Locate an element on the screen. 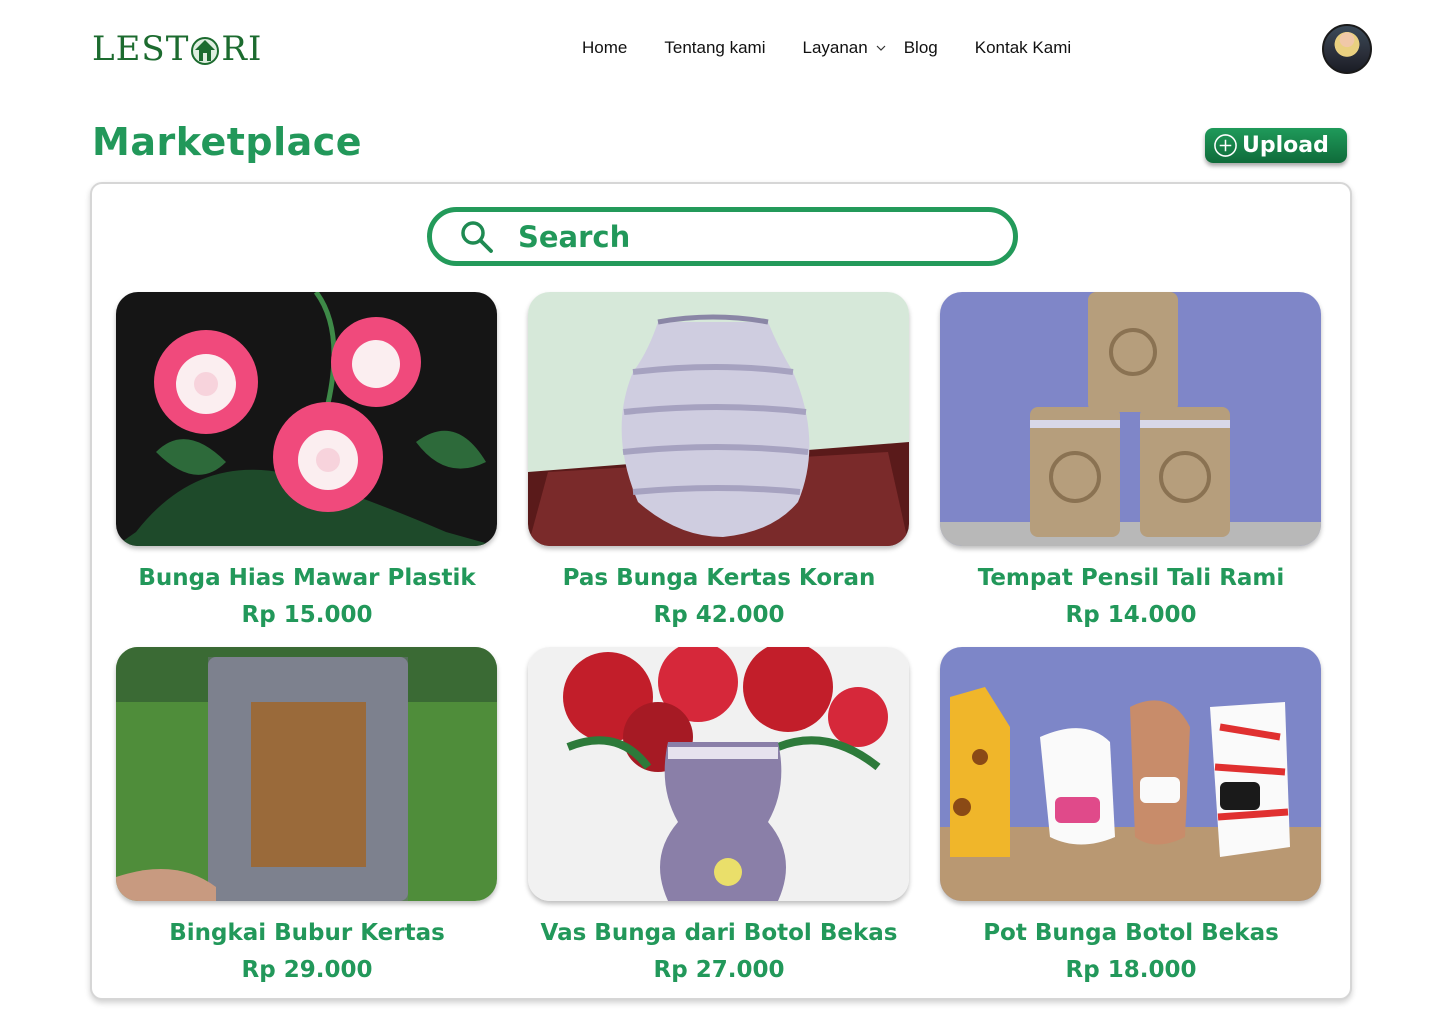 This screenshot has height=1024, width=1440. product-price: Rp 29.000 is located at coordinates (307, 970).